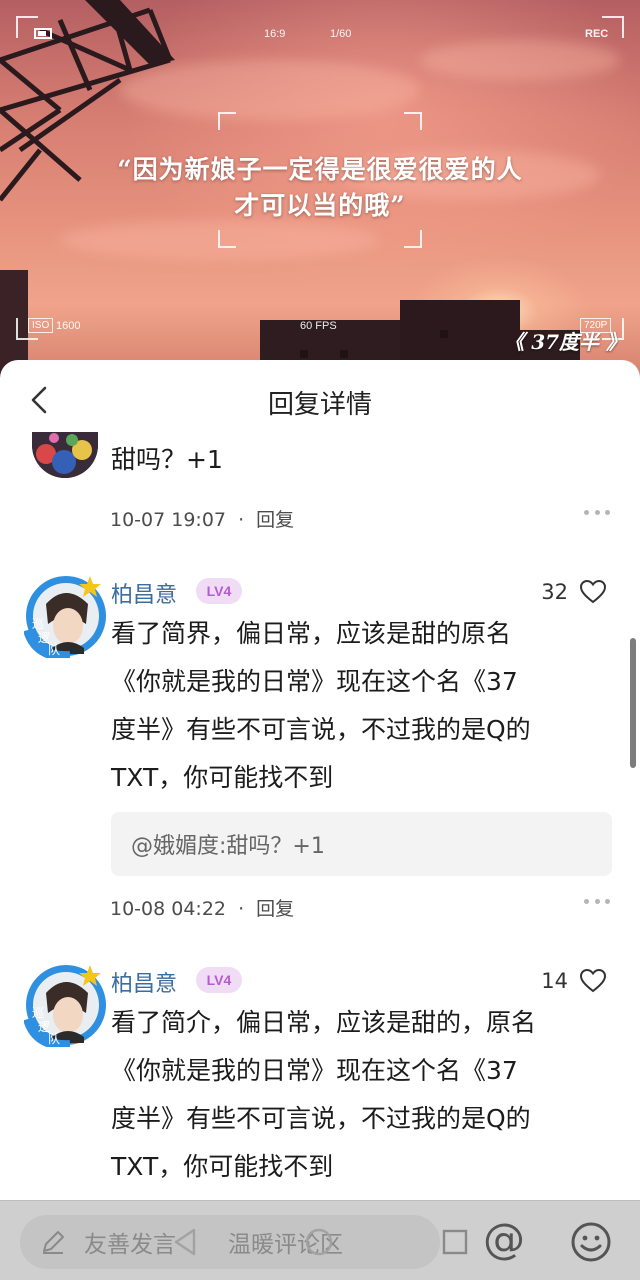 The height and width of the screenshot is (1280, 640). I want to click on comment-line: 看了简界，偏日常，应该是甜的原名, so click(311, 633).